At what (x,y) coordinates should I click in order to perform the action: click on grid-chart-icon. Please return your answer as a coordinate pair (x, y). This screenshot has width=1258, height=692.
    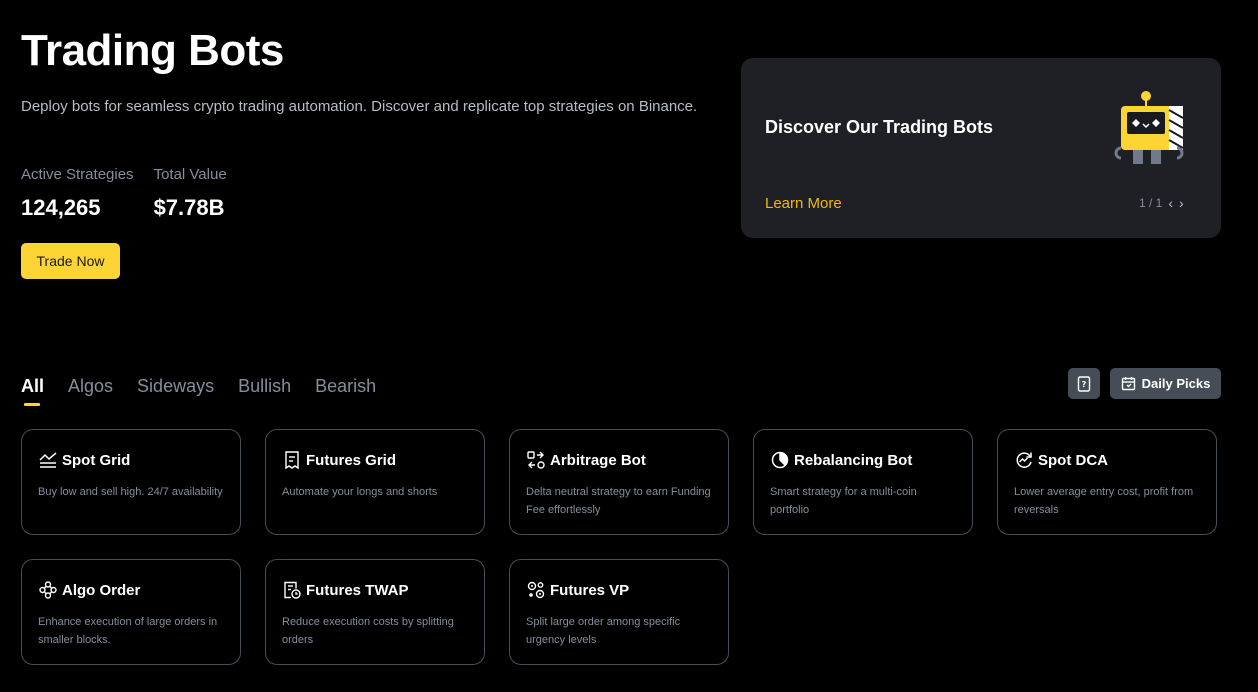
    Looking at the image, I should click on (48, 460).